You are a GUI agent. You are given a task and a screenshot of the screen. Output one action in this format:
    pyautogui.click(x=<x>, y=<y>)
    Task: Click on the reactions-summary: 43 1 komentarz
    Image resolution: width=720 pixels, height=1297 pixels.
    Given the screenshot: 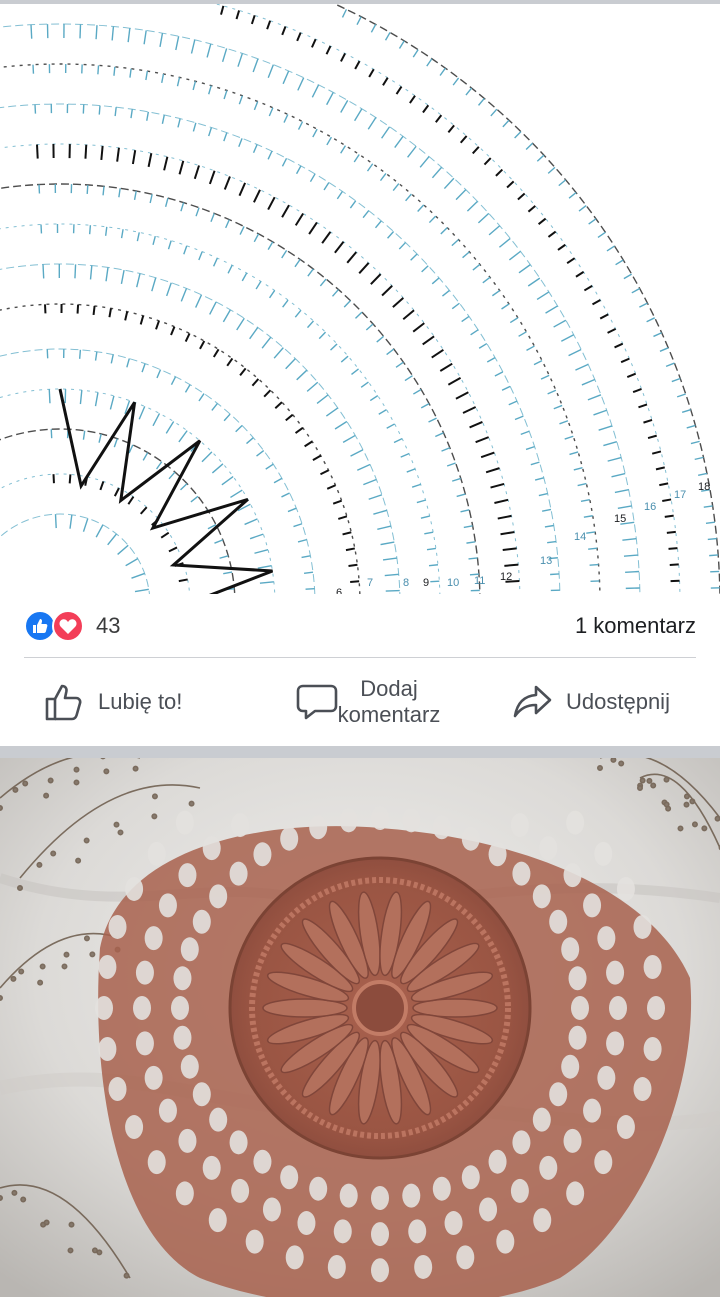 What is the action you would take?
    pyautogui.click(x=360, y=626)
    